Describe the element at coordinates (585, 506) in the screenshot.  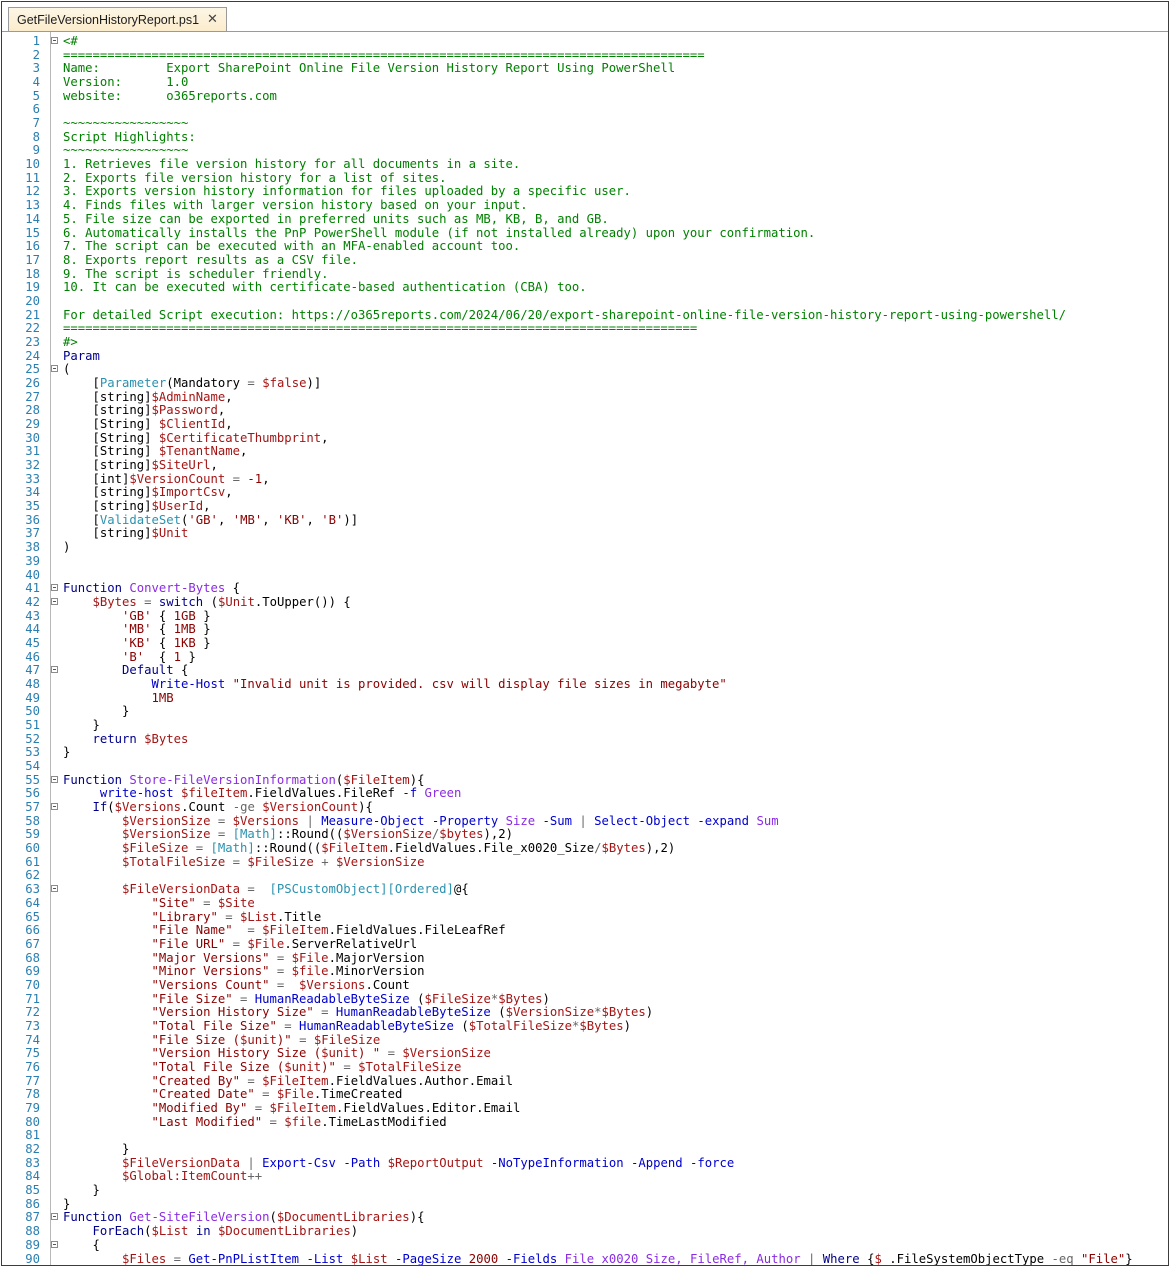
I see `code-line: 35 [string]$UserId,` at that location.